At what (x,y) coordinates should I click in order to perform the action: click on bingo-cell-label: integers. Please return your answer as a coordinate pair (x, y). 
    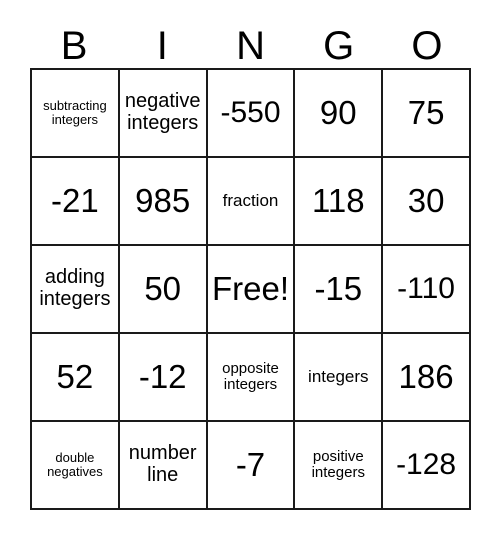
    Looking at the image, I should click on (338, 376).